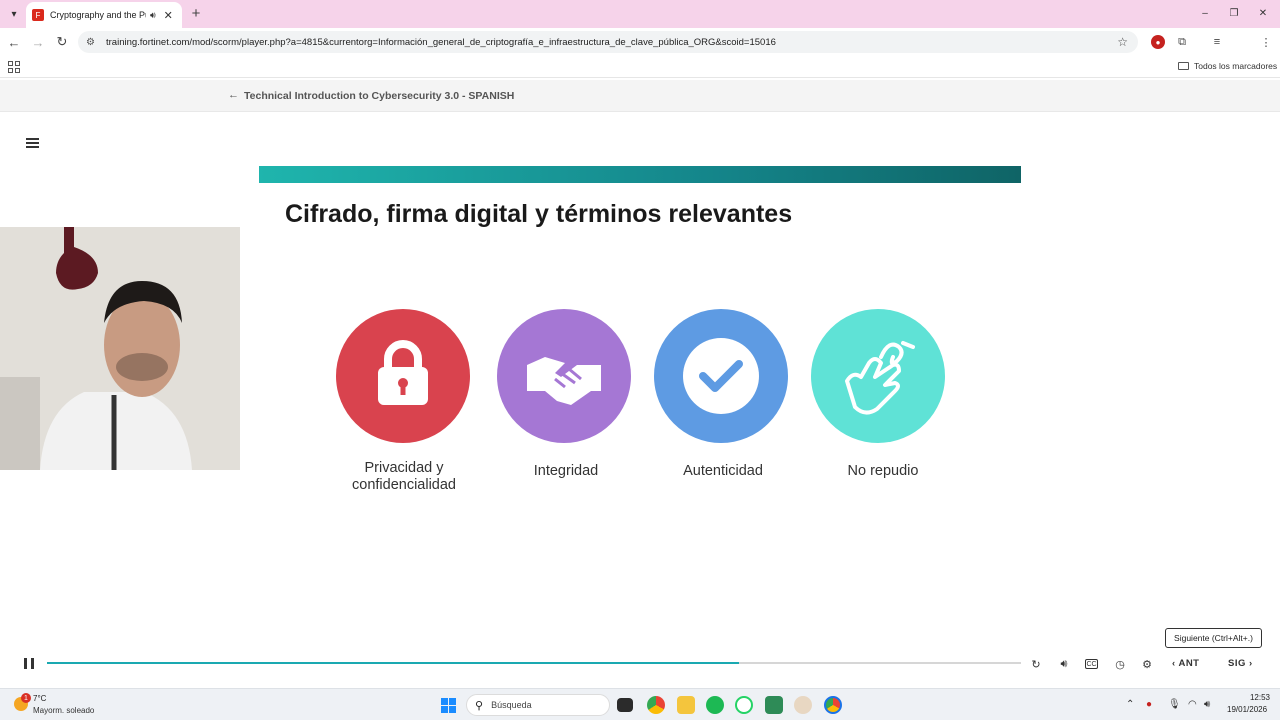  What do you see at coordinates (38, 15) in the screenshot?
I see `fortinet-favicon-icon: F` at bounding box center [38, 15].